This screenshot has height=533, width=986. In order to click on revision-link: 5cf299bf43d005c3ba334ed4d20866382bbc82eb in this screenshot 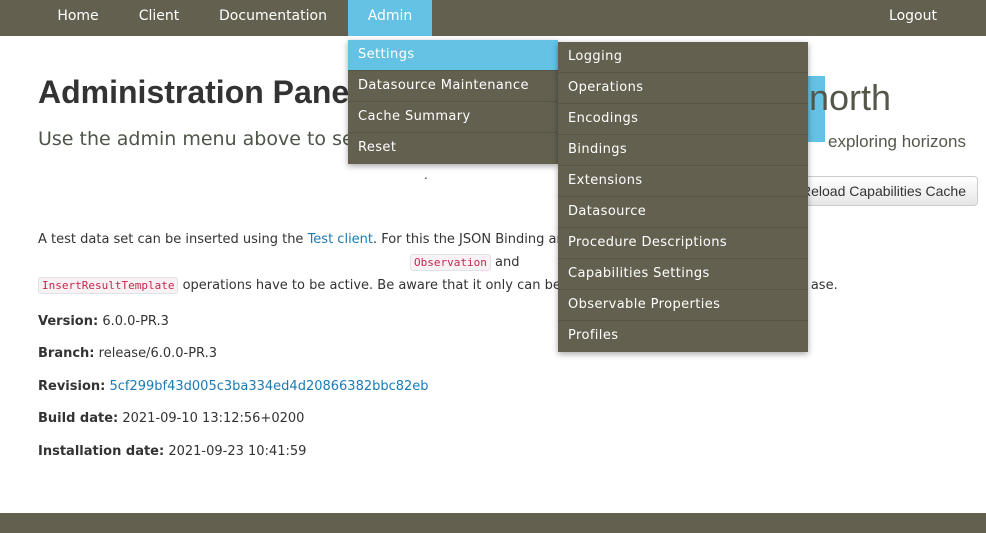, I will do `click(268, 386)`.